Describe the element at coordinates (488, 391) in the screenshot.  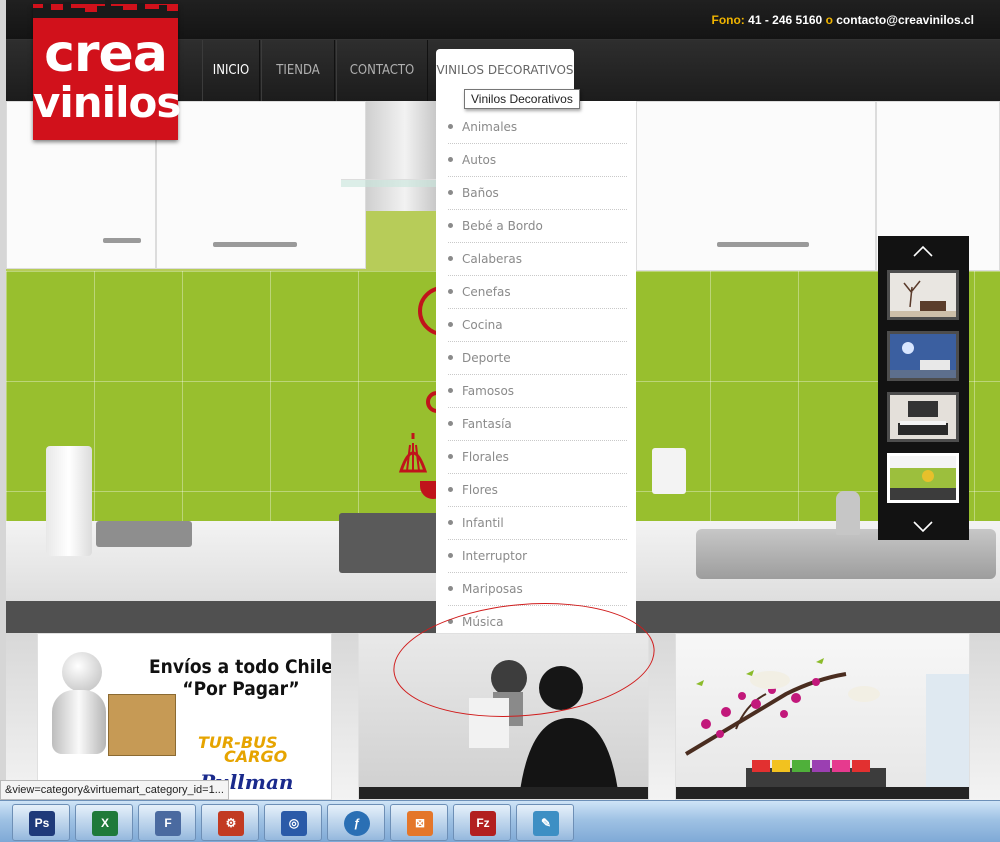
I see `menu-item-label: Famosos` at that location.